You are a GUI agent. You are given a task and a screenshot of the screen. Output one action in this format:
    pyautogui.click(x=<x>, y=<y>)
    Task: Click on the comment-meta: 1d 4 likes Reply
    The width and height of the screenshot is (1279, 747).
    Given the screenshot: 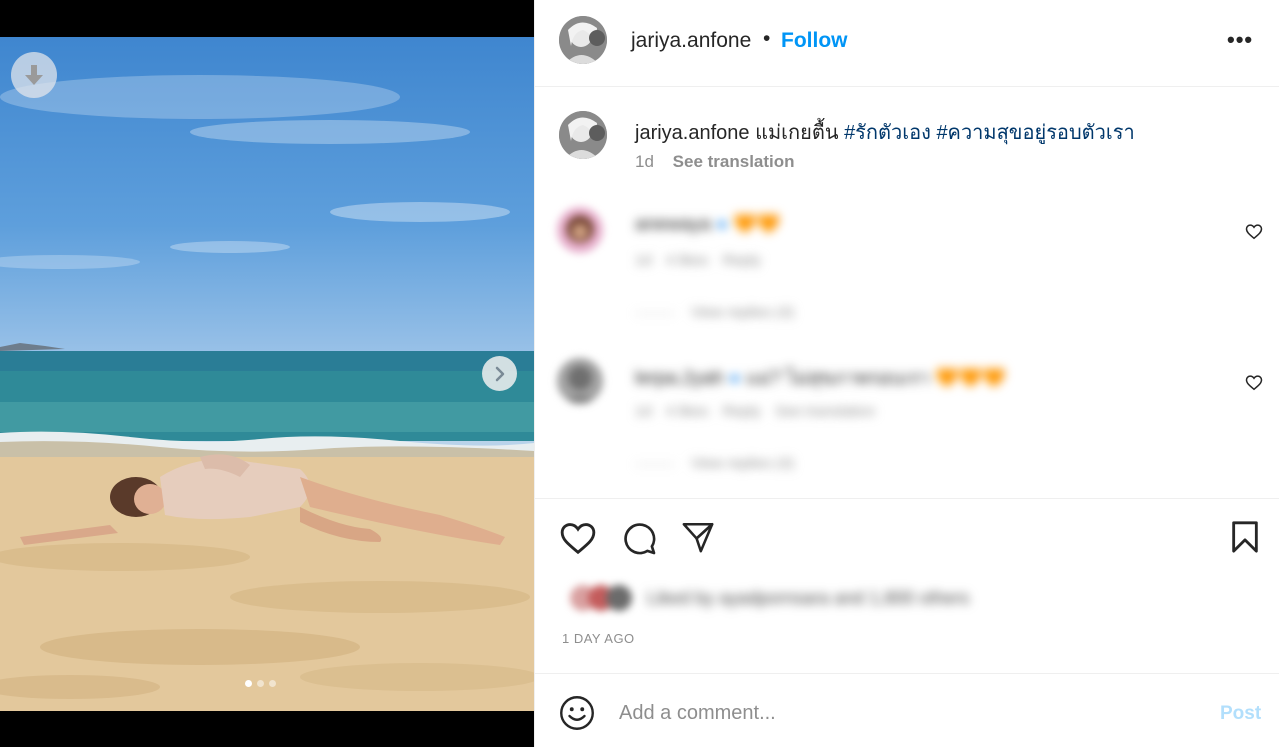 What is the action you would take?
    pyautogui.click(x=698, y=260)
    